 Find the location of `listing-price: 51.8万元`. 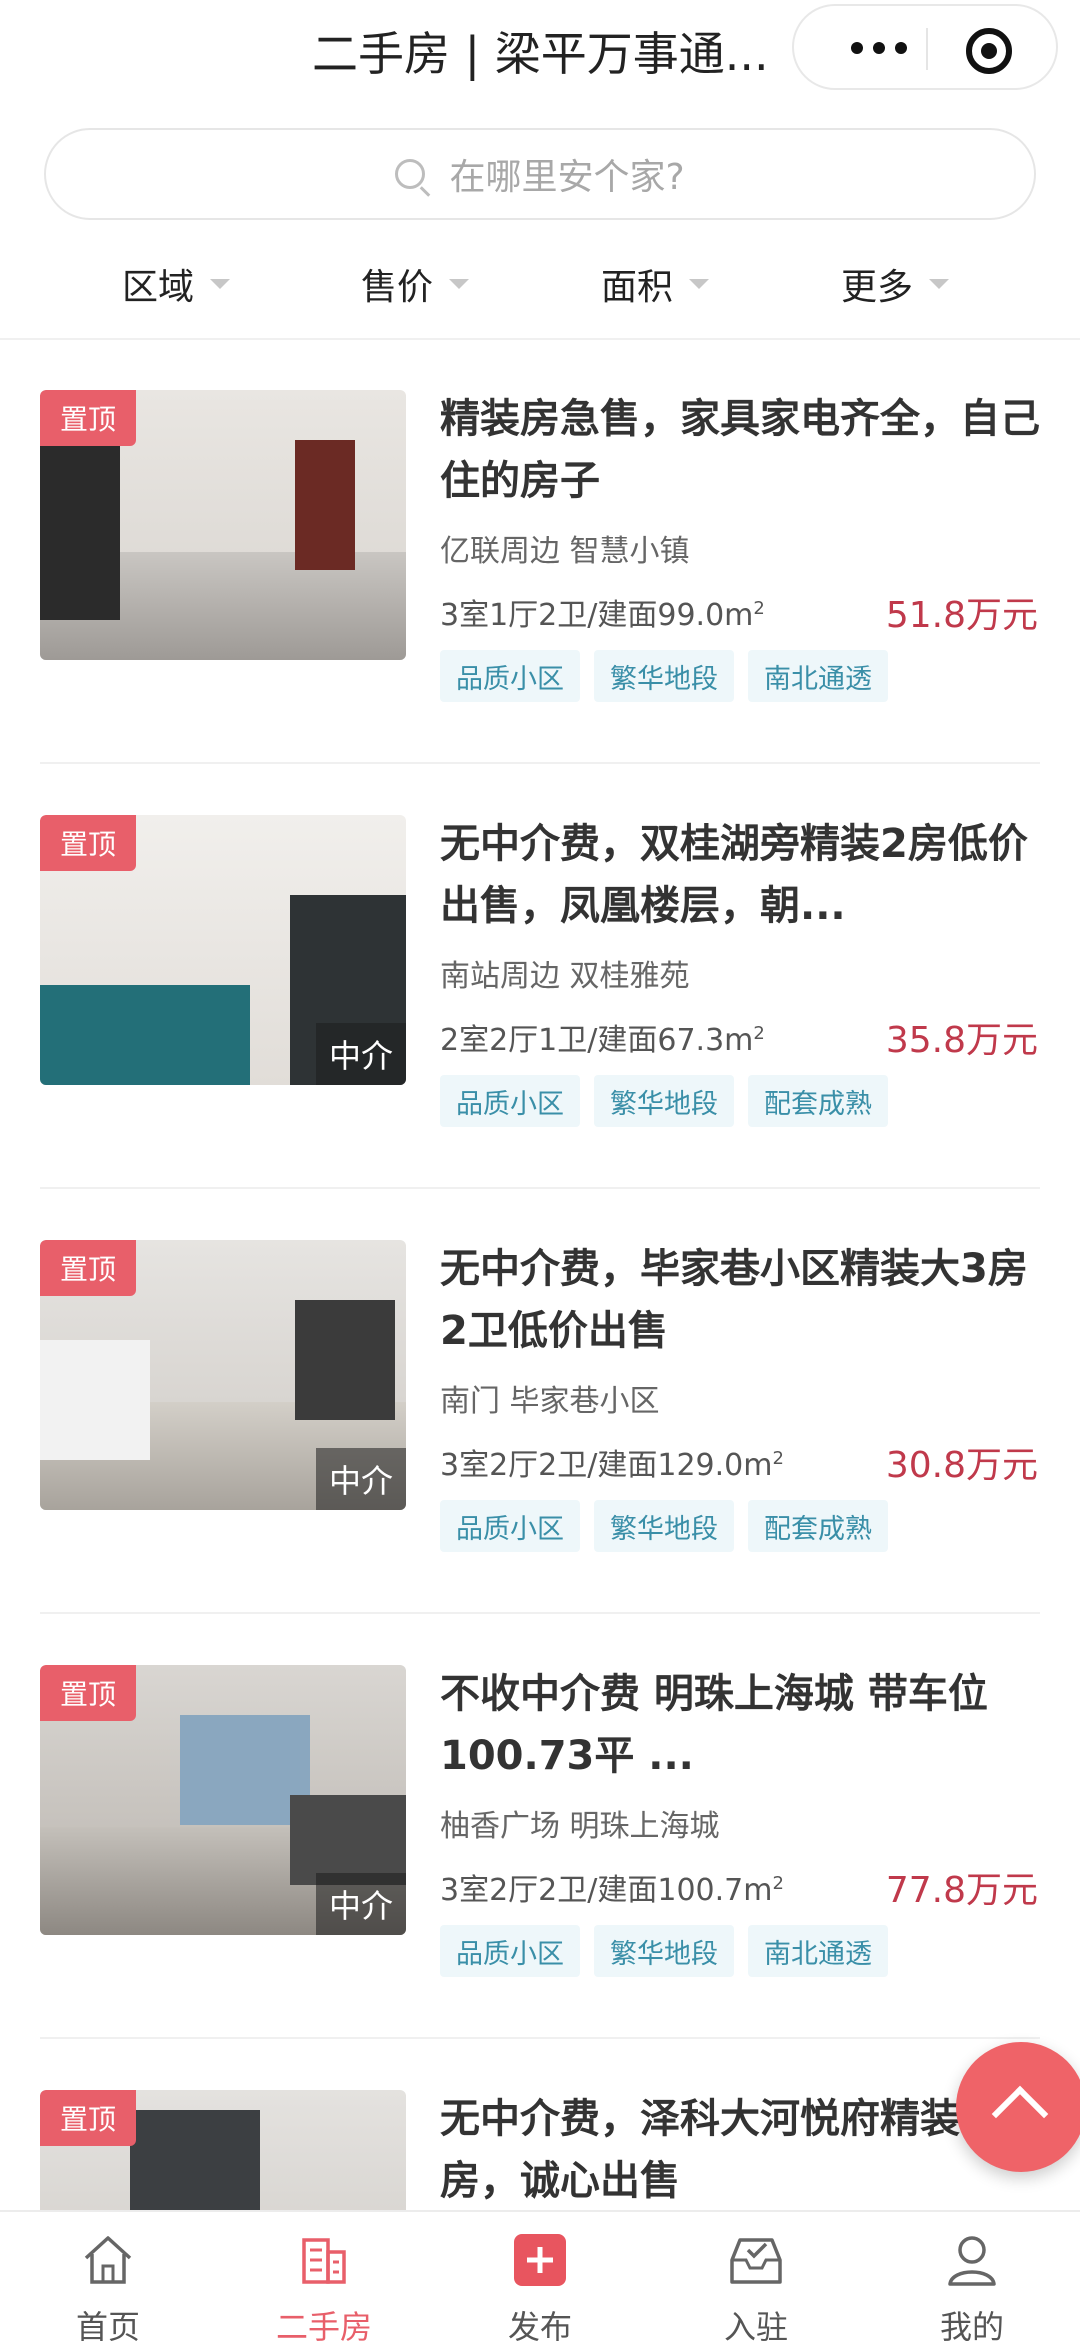

listing-price: 51.8万元 is located at coordinates (961, 615).